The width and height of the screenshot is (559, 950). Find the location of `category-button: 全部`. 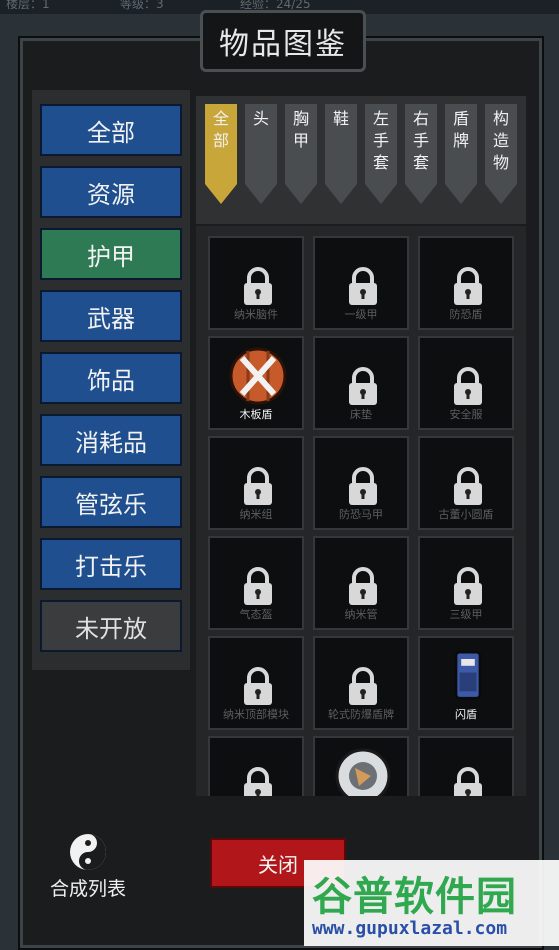

category-button: 全部 is located at coordinates (111, 130).